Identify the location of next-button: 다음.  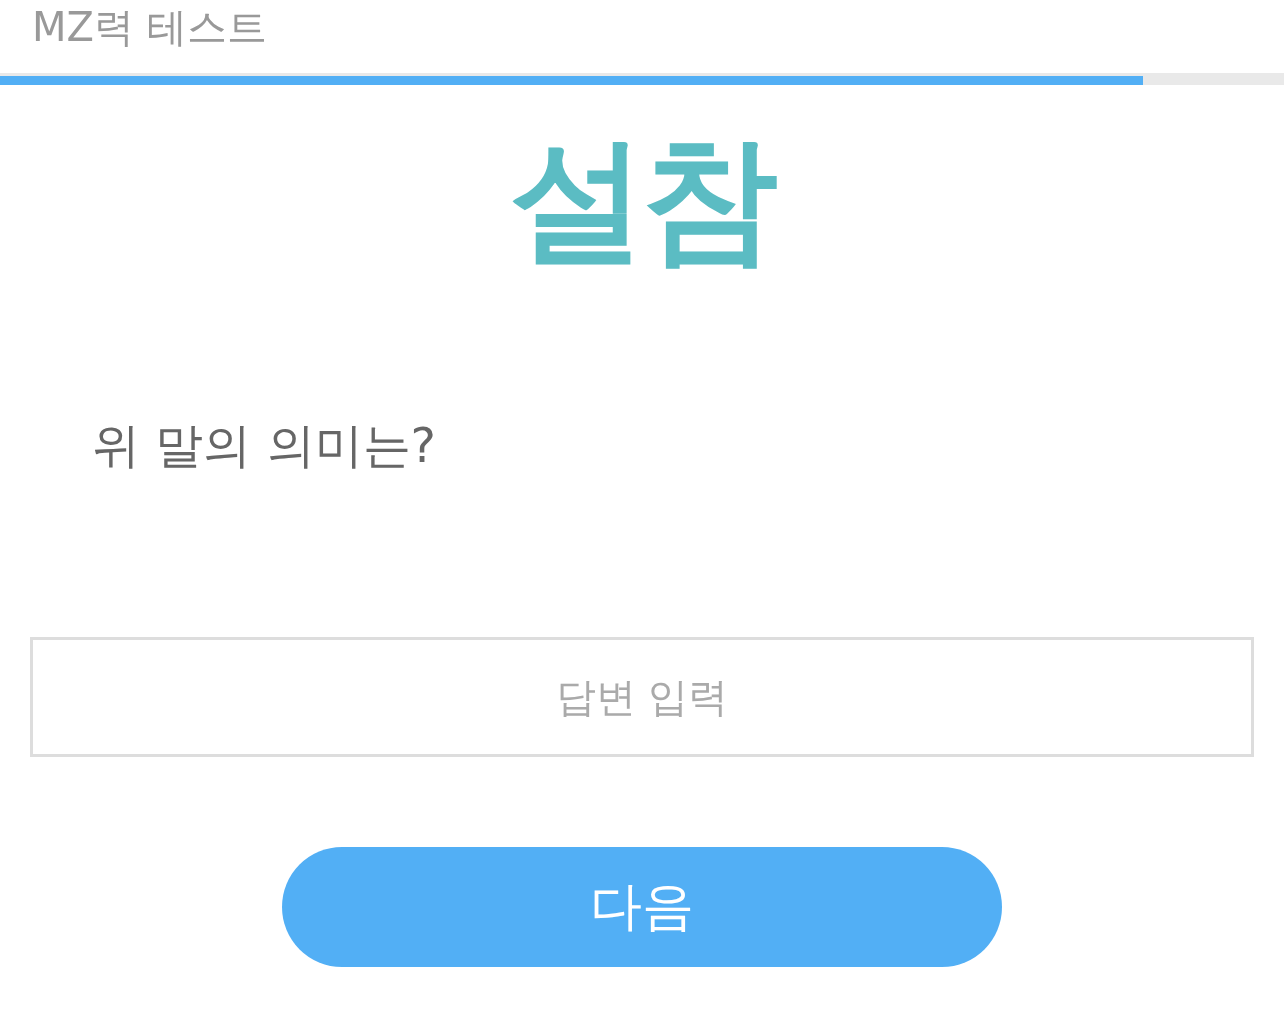
(642, 907).